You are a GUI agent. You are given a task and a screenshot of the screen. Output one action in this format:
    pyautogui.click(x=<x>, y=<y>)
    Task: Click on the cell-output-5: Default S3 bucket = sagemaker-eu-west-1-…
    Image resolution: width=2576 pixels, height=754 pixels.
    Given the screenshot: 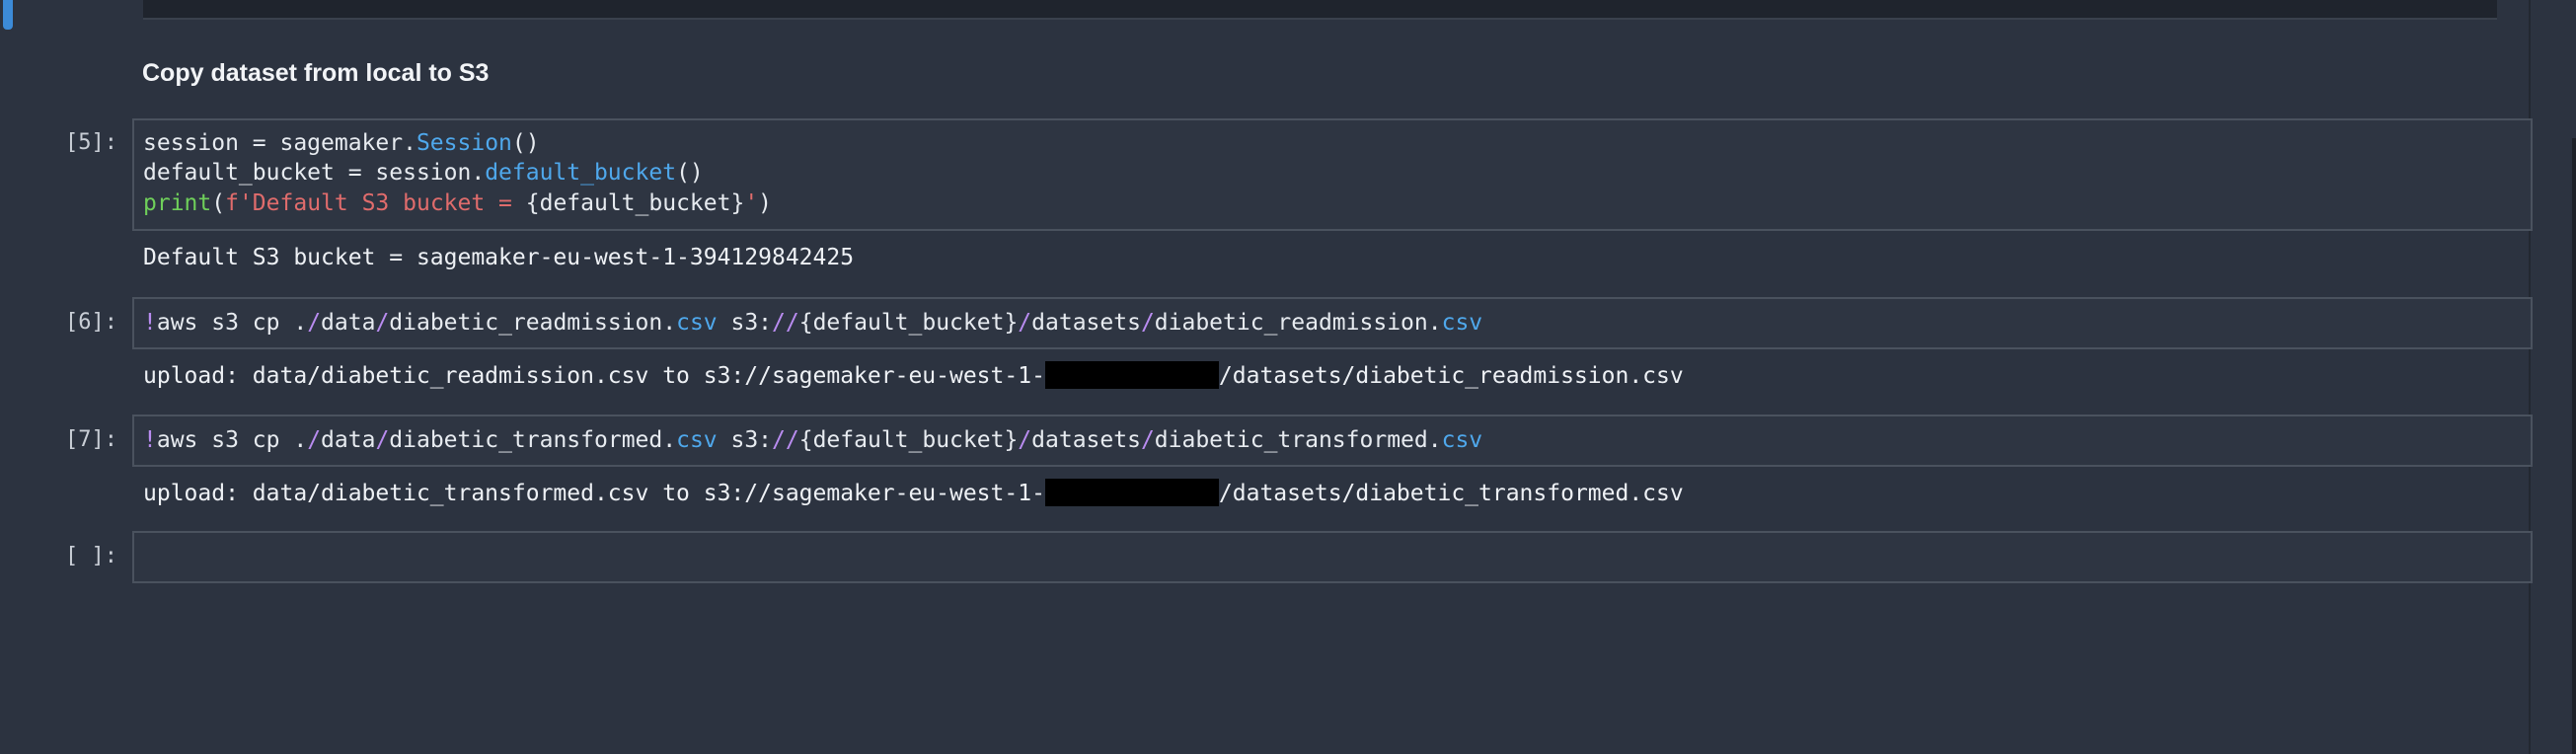 What is the action you would take?
    pyautogui.click(x=499, y=257)
    